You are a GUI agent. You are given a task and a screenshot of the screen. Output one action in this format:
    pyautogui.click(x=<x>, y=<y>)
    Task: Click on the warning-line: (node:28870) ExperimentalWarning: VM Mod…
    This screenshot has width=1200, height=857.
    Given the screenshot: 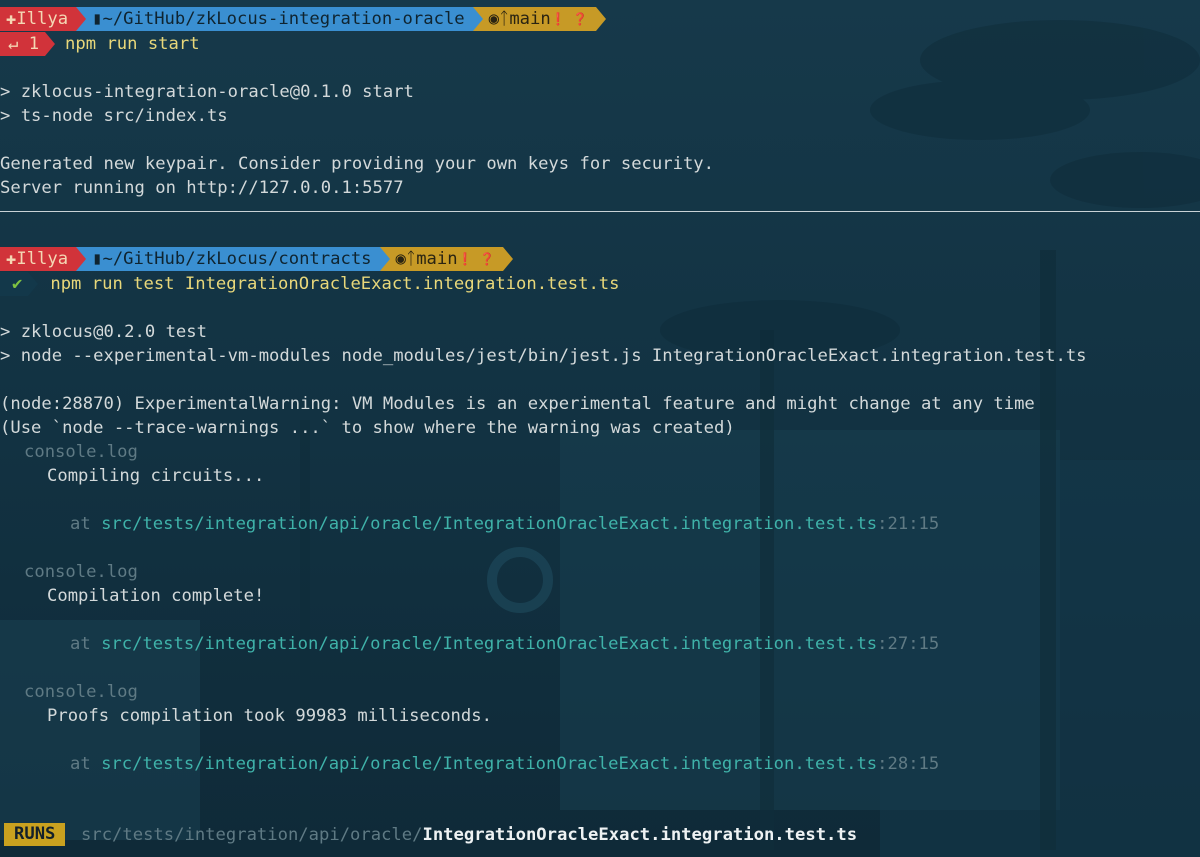 What is the action you would take?
    pyautogui.click(x=517, y=404)
    